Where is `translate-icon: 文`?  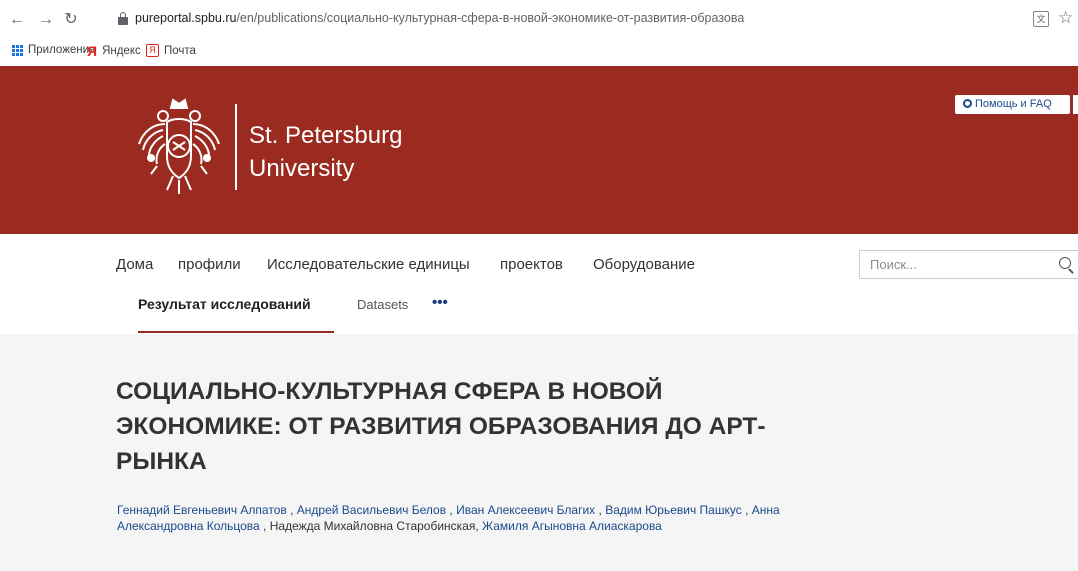 translate-icon: 文 is located at coordinates (1041, 19).